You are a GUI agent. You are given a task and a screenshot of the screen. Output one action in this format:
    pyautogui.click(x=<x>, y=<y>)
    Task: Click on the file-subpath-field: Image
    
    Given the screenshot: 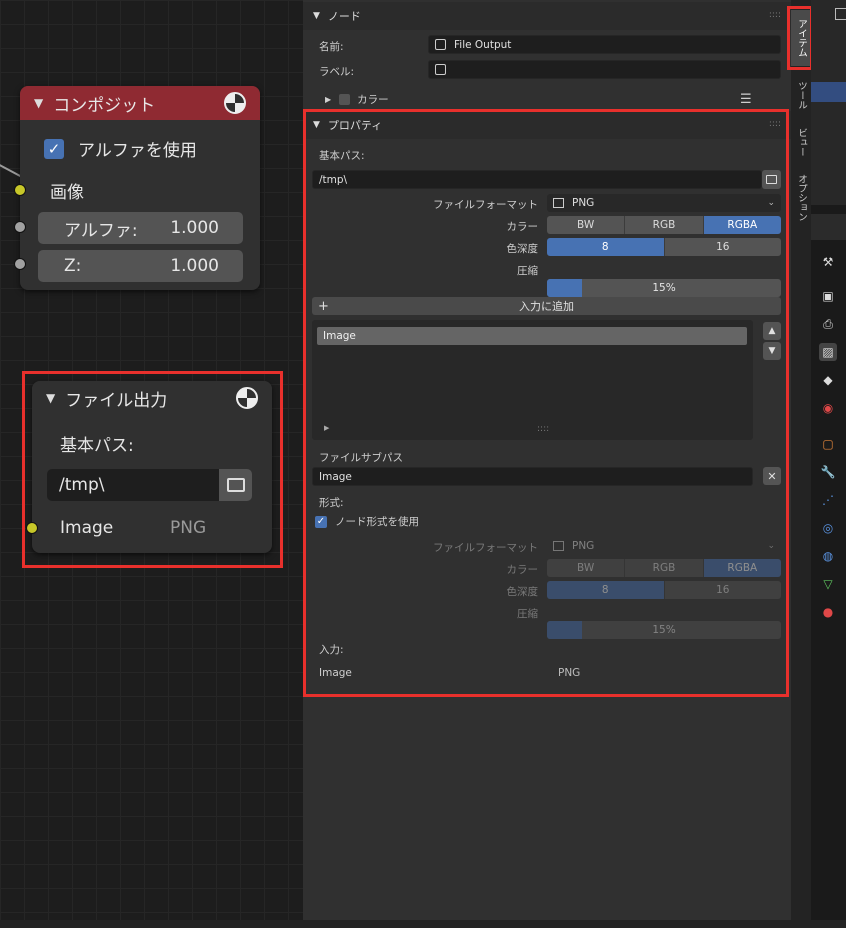 What is the action you would take?
    pyautogui.click(x=532, y=476)
    